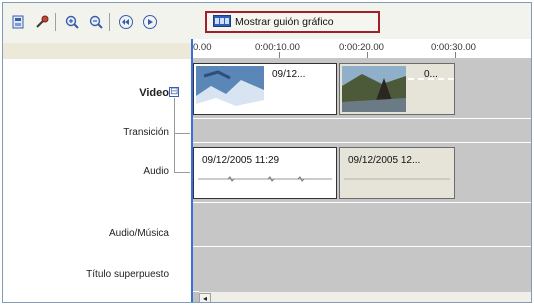 The width and height of the screenshot is (534, 305). I want to click on show-storyboard-label: Mostrar guión gráfico, so click(284, 22).